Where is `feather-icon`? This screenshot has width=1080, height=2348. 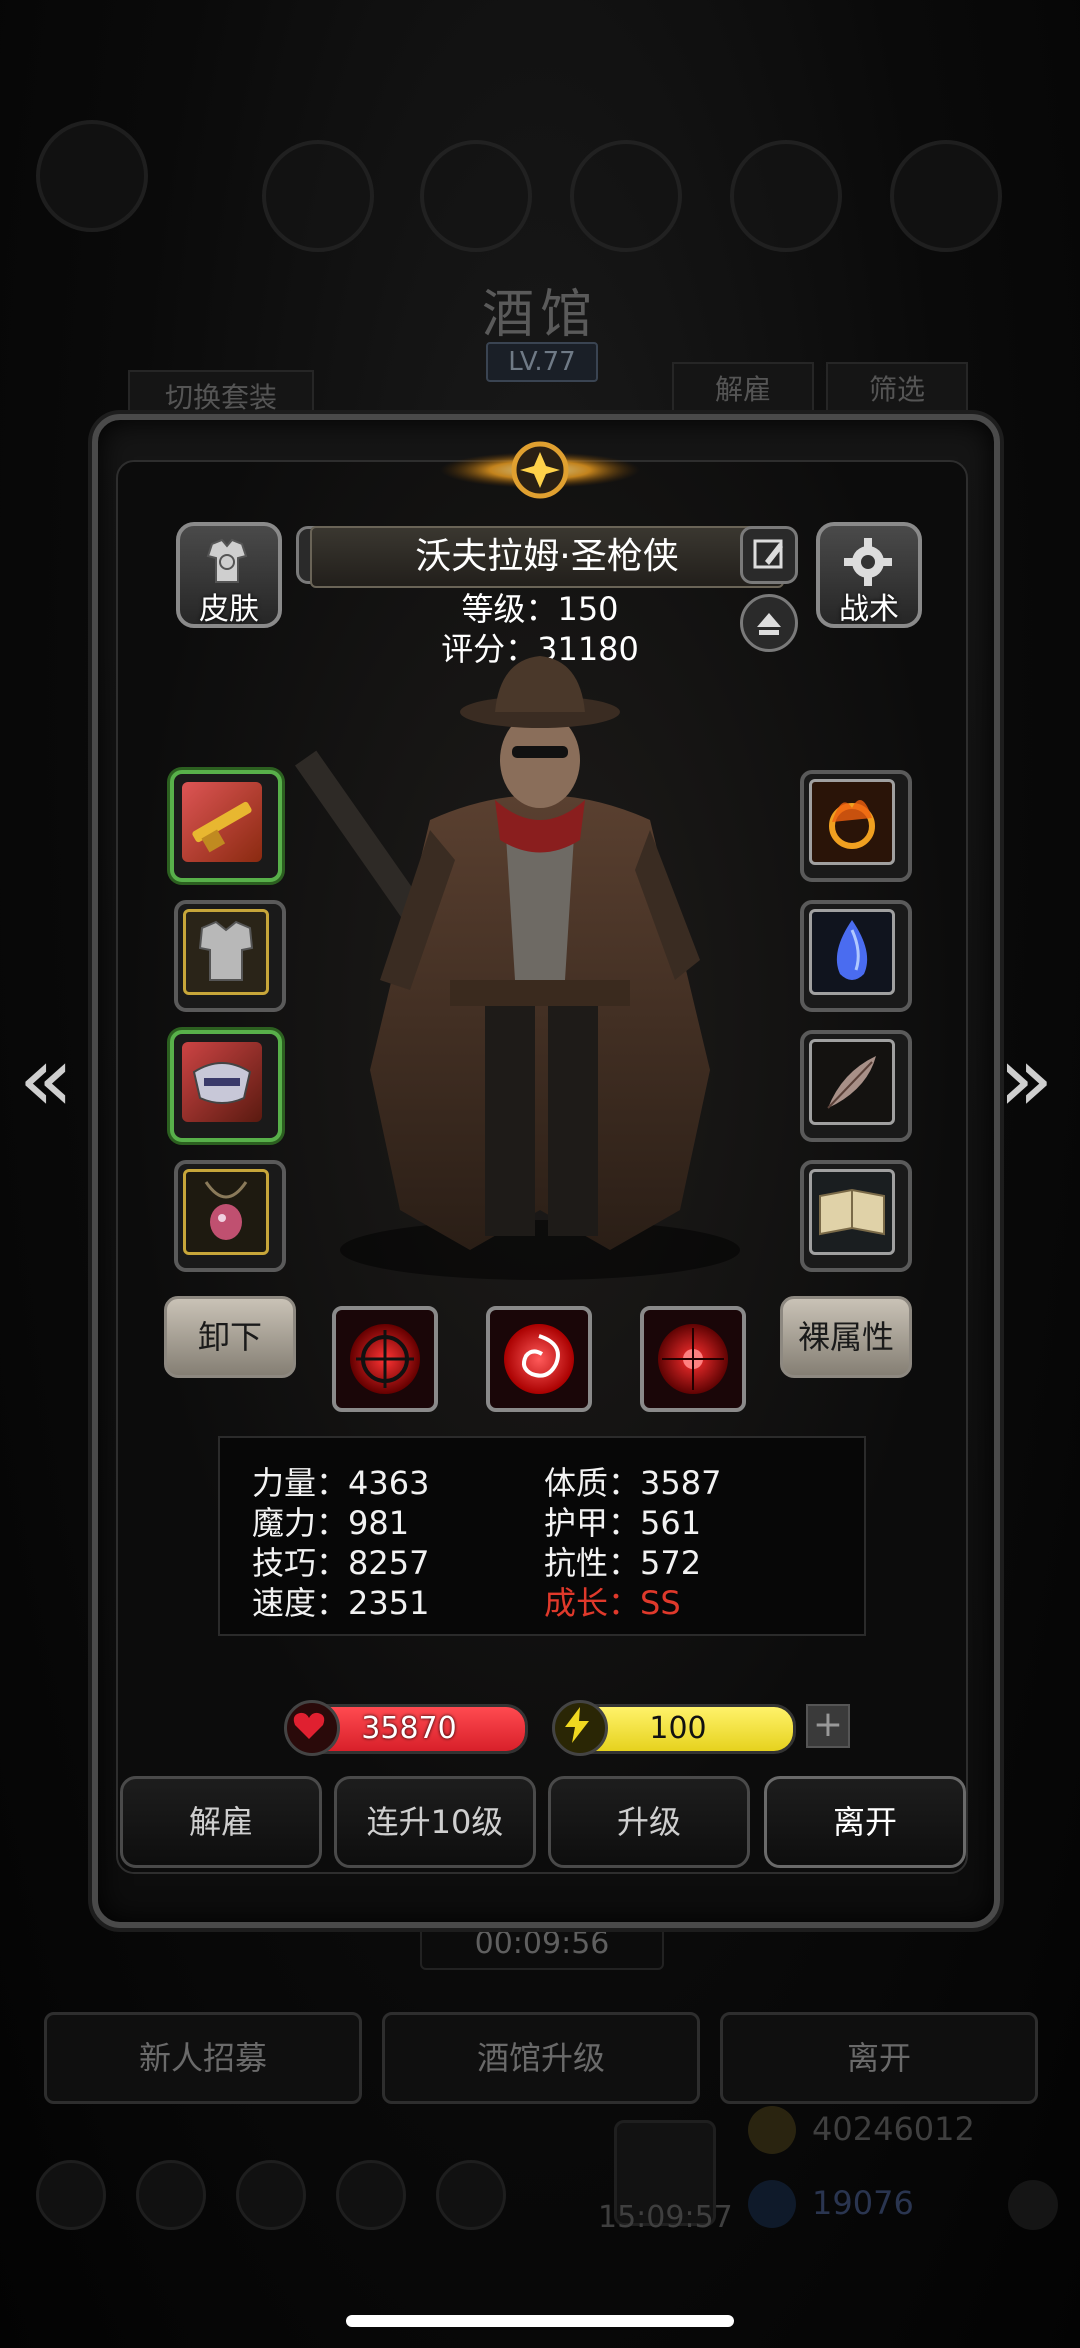 feather-icon is located at coordinates (852, 1082).